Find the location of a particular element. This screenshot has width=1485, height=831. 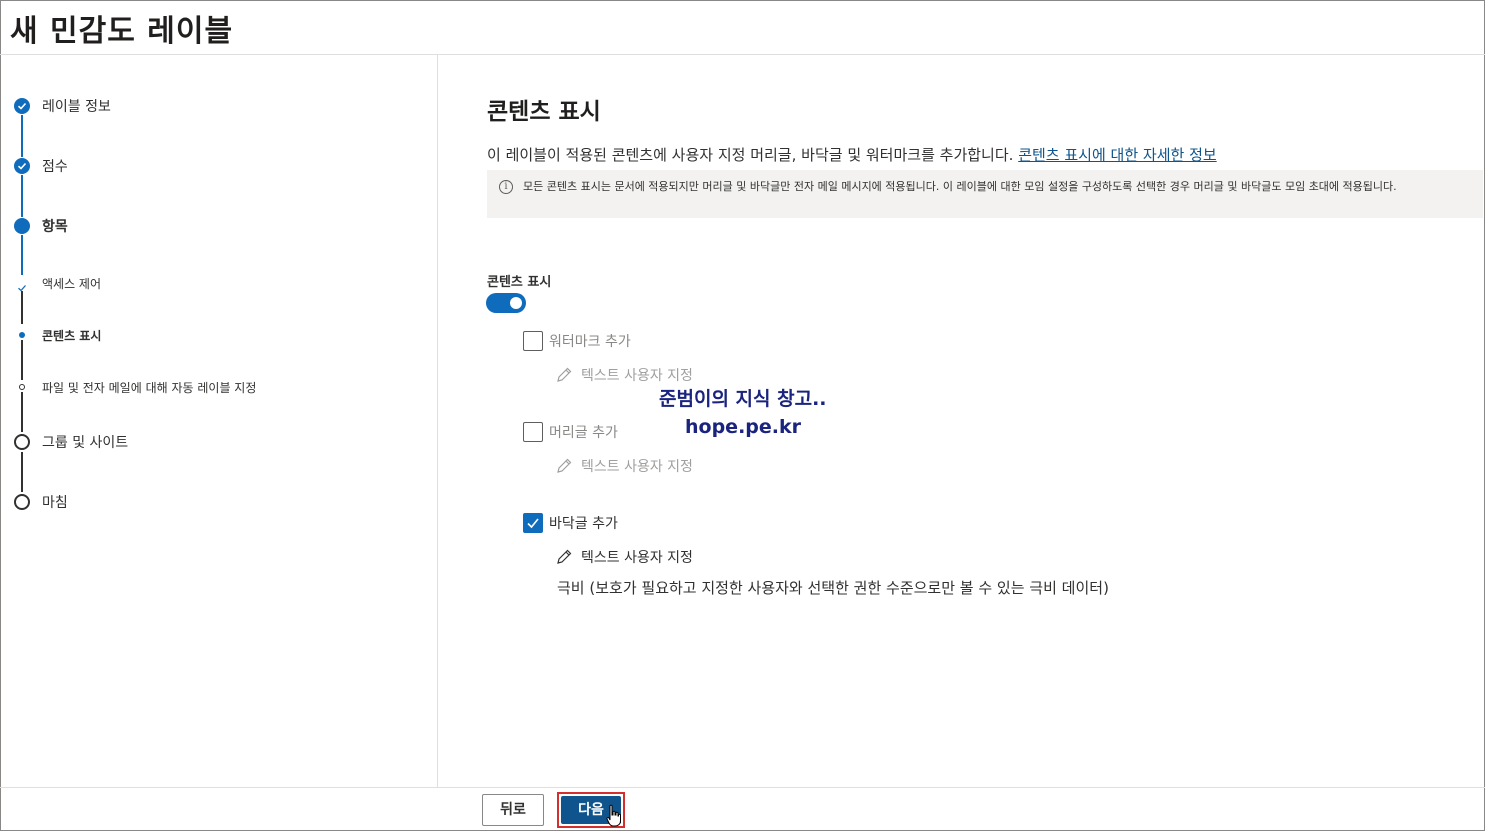

hand-cursor-icon is located at coordinates (613, 815).